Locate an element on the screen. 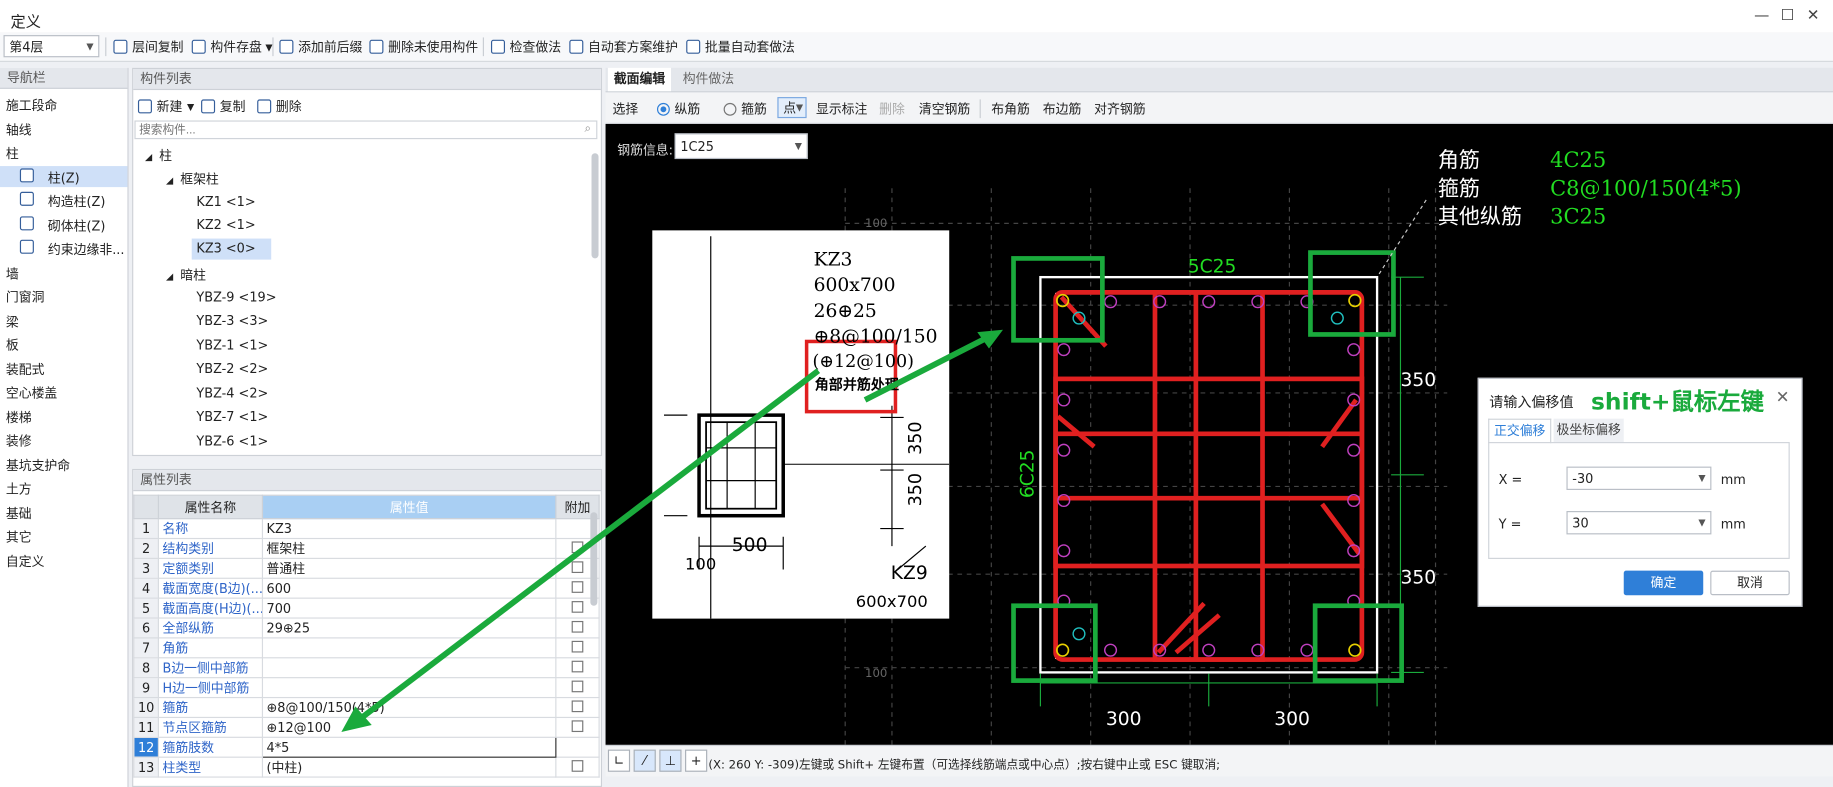  tab-section-edit: 截面编辑 is located at coordinates (639, 79).